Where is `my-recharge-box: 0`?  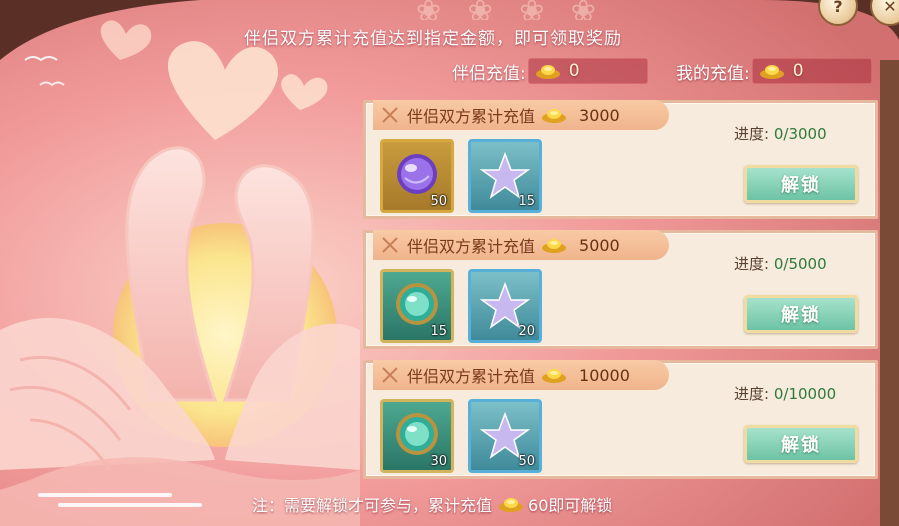
my-recharge-box: 0 is located at coordinates (811, 71).